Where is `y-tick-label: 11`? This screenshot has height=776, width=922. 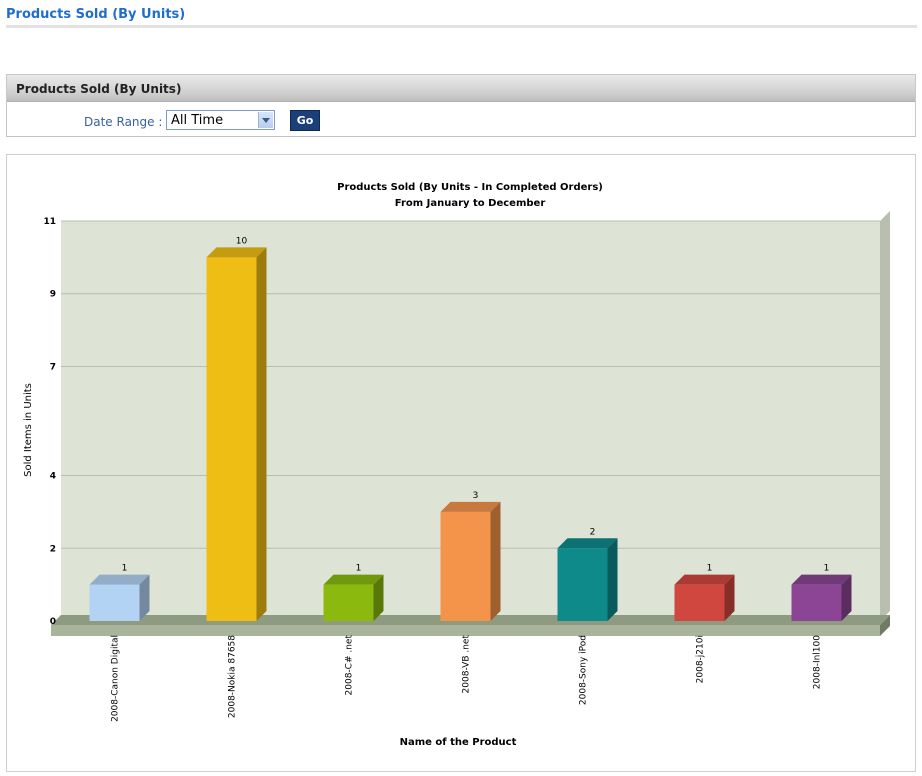 y-tick-label: 11 is located at coordinates (49, 222).